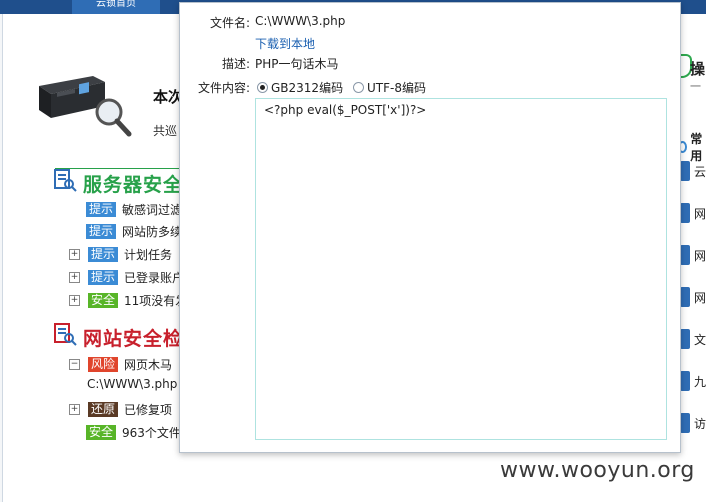  I want to click on list-item: + 还原 已修复项（, so click(126, 409).